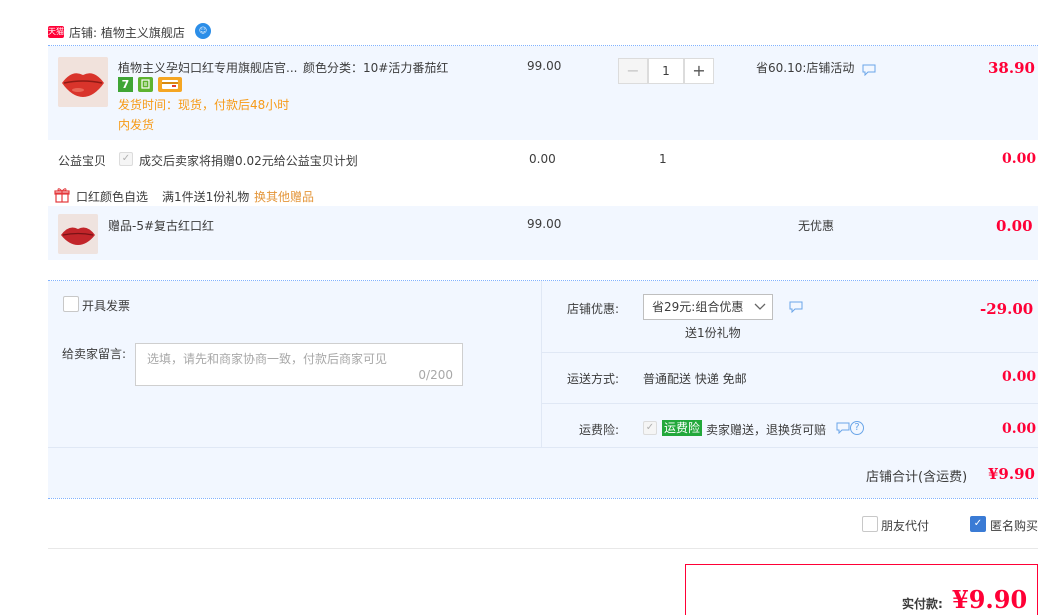  Describe the element at coordinates (83, 82) in the screenshot. I see `product-image` at that location.